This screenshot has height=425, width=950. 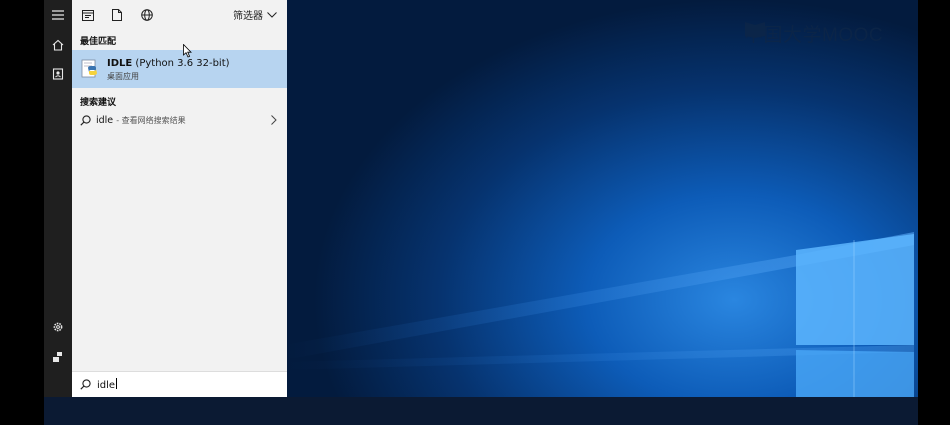 What do you see at coordinates (117, 15) in the screenshot?
I see `document-icon` at bounding box center [117, 15].